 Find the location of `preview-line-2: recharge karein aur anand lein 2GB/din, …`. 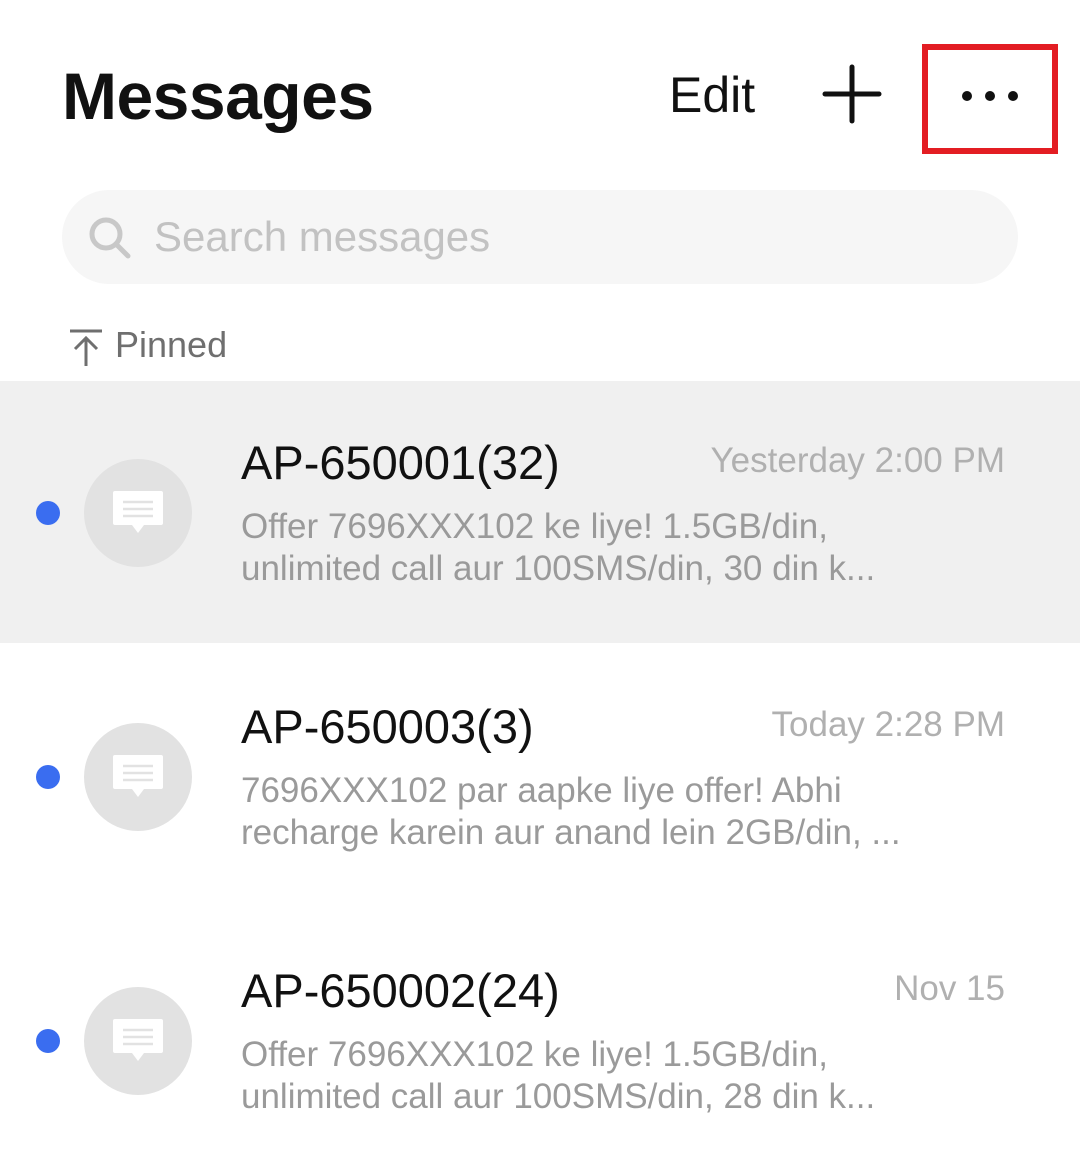

preview-line-2: recharge karein aur anand lein 2GB/din, … is located at coordinates (571, 832).